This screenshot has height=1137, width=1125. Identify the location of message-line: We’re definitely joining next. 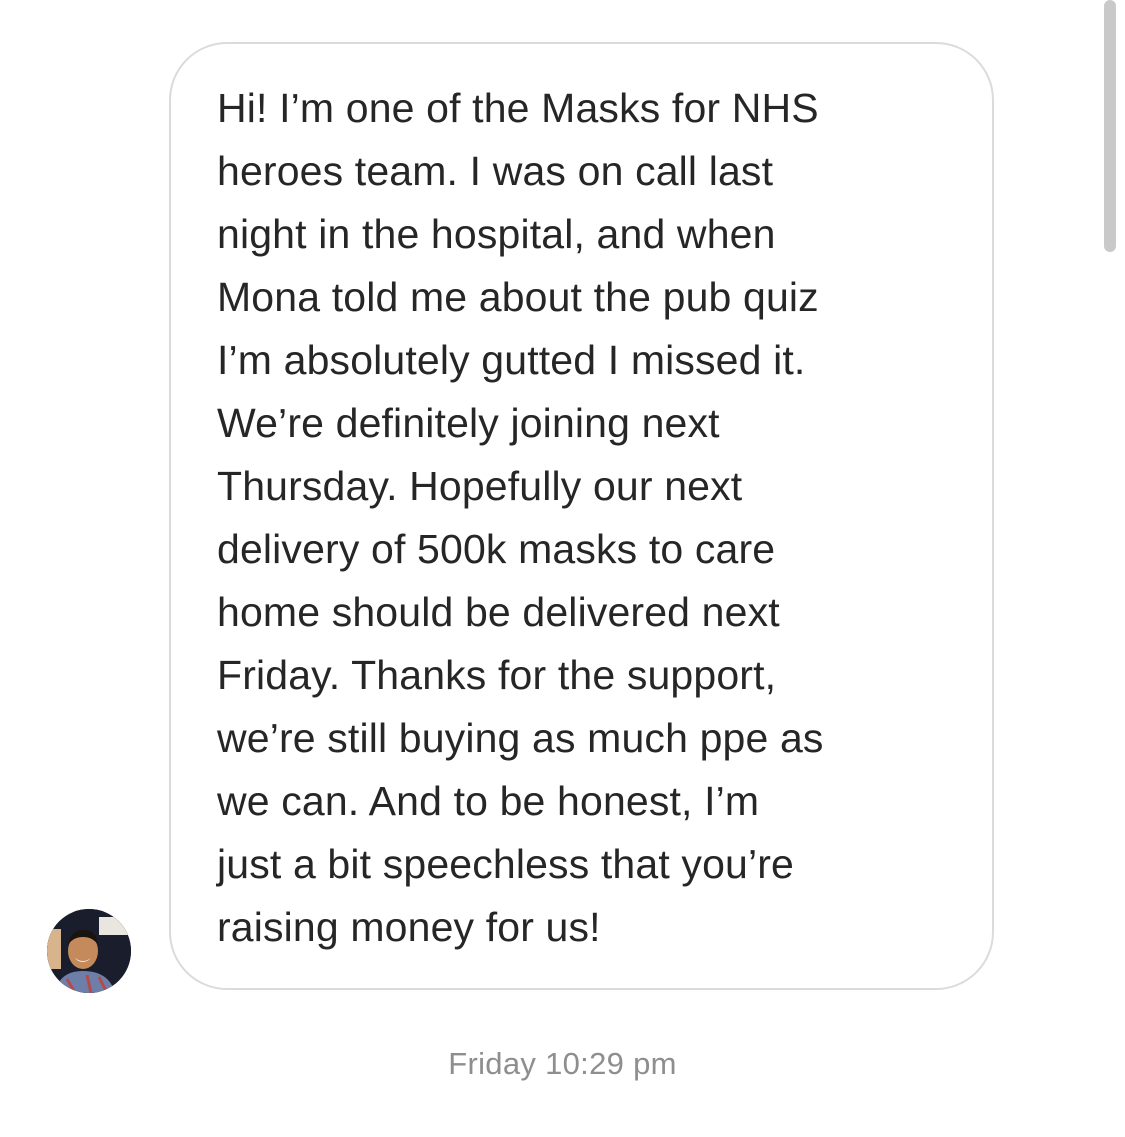
(468, 423).